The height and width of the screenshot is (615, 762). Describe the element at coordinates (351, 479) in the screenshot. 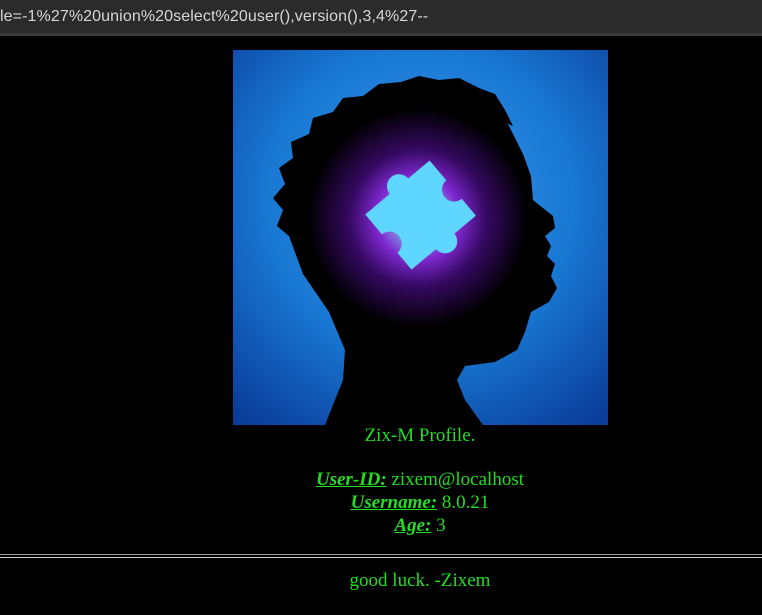

I see `user-id-label: User-ID:` at that location.